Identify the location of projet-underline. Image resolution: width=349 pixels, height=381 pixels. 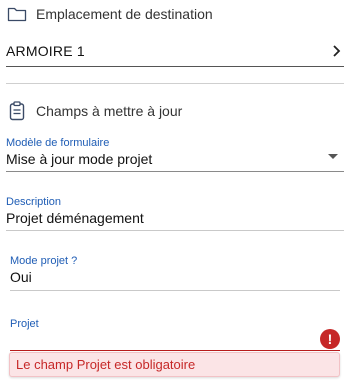
(175, 350).